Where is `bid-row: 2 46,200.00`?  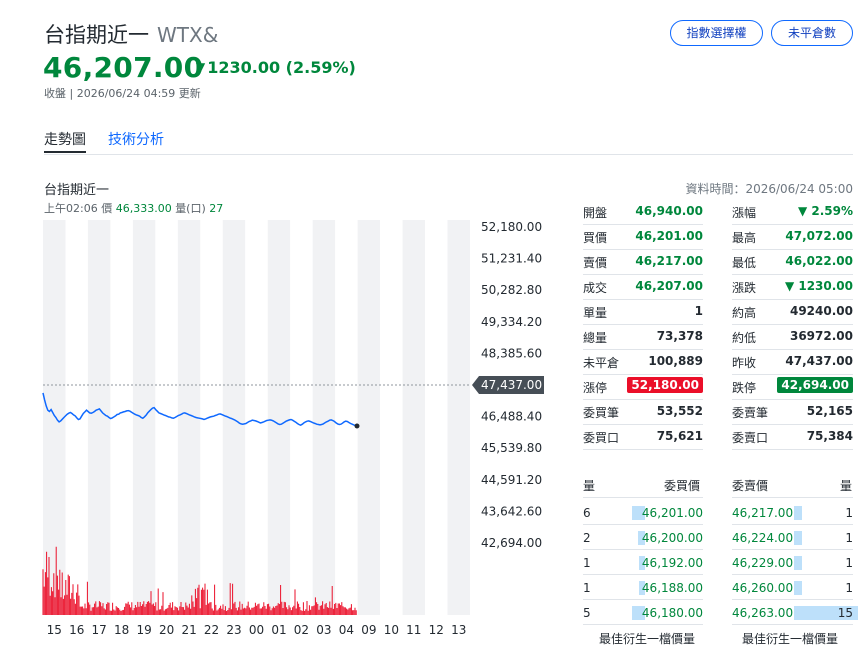
bid-row: 2 46,200.00 is located at coordinates (643, 537).